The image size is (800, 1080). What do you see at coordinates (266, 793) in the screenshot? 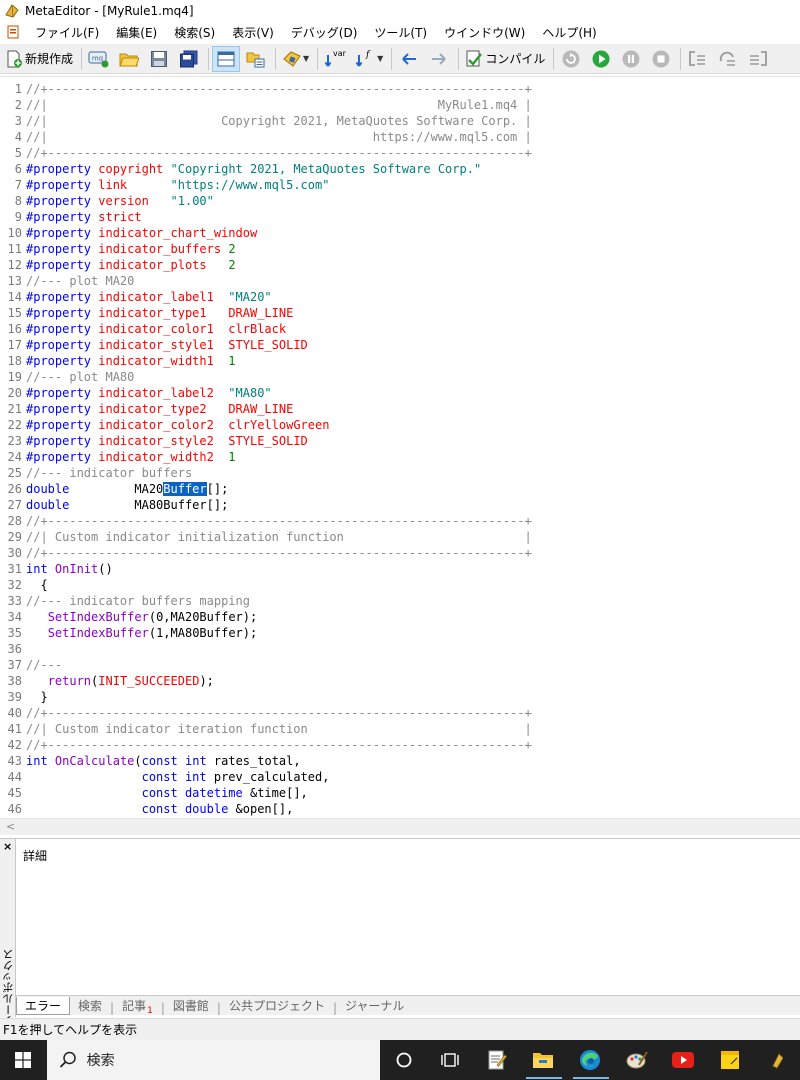
I see `code-line: 45 const datetime &time[],` at bounding box center [266, 793].